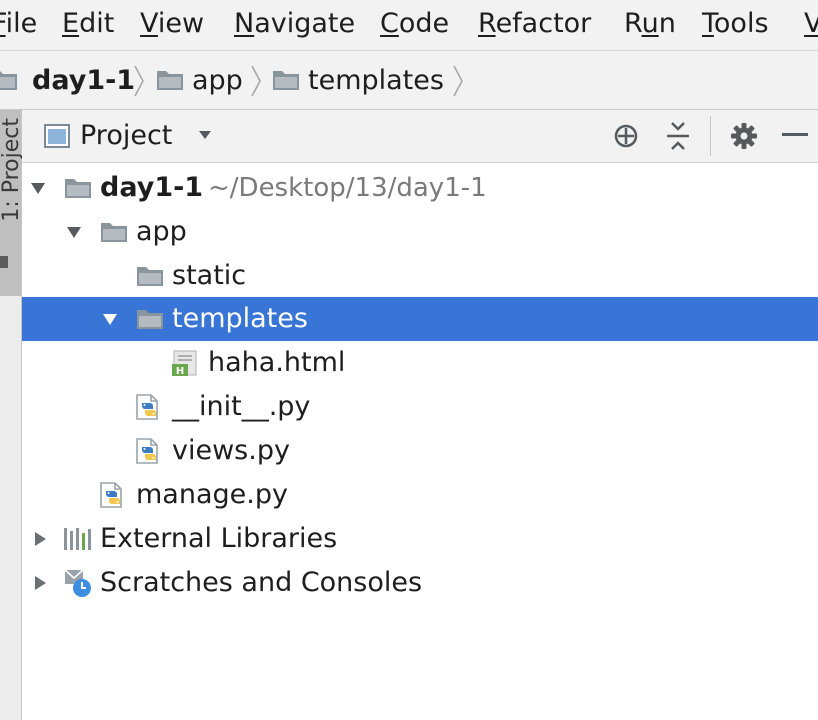  Describe the element at coordinates (12, 170) in the screenshot. I see `project-tool-tab-label: 1: Project` at that location.